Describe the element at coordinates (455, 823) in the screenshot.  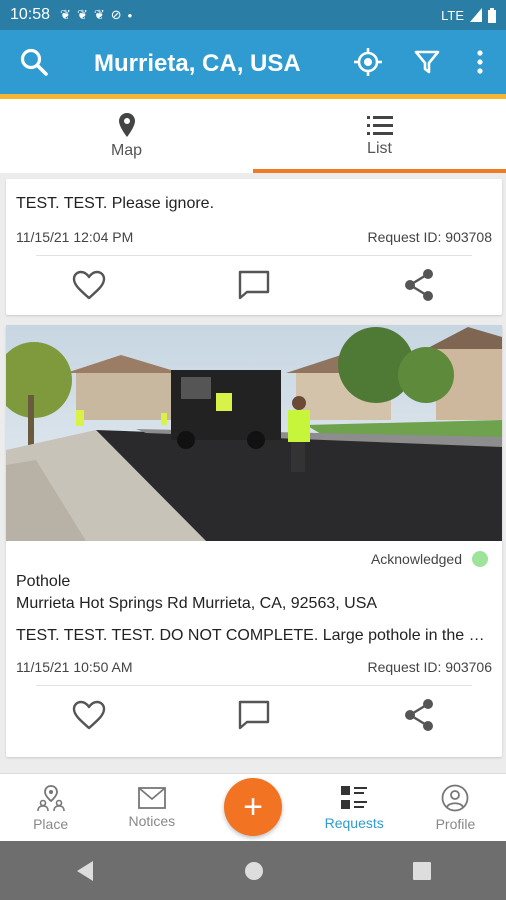
I see `nav-profile-label: Profile` at that location.